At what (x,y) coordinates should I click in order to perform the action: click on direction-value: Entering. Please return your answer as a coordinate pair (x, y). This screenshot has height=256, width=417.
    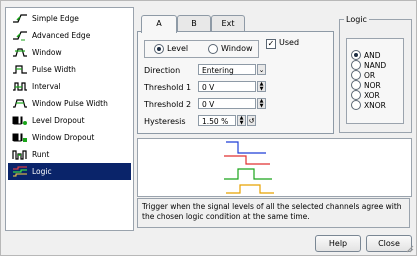
    Looking at the image, I should click on (218, 70).